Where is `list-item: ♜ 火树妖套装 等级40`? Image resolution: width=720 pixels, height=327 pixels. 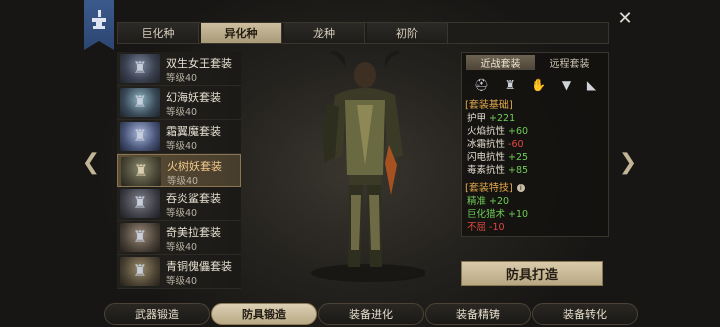
list-item: ♜ 火树妖套装 等级40 is located at coordinates (179, 170).